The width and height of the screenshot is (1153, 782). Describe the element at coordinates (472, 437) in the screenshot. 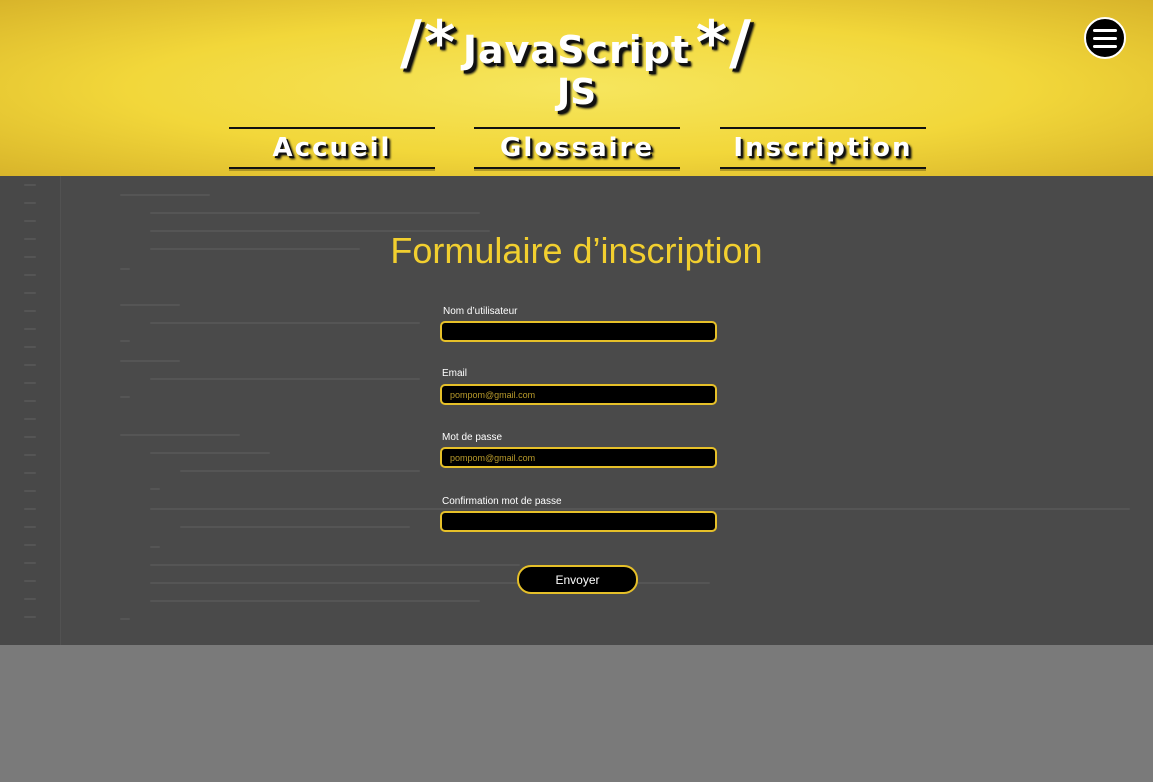

I see `password-label: Mot de passe` at that location.